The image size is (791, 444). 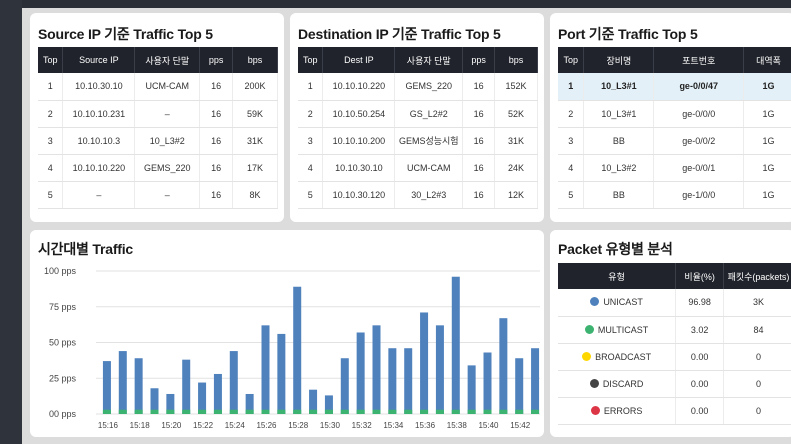 I want to click on table-cell: 17K, so click(x=255, y=168).